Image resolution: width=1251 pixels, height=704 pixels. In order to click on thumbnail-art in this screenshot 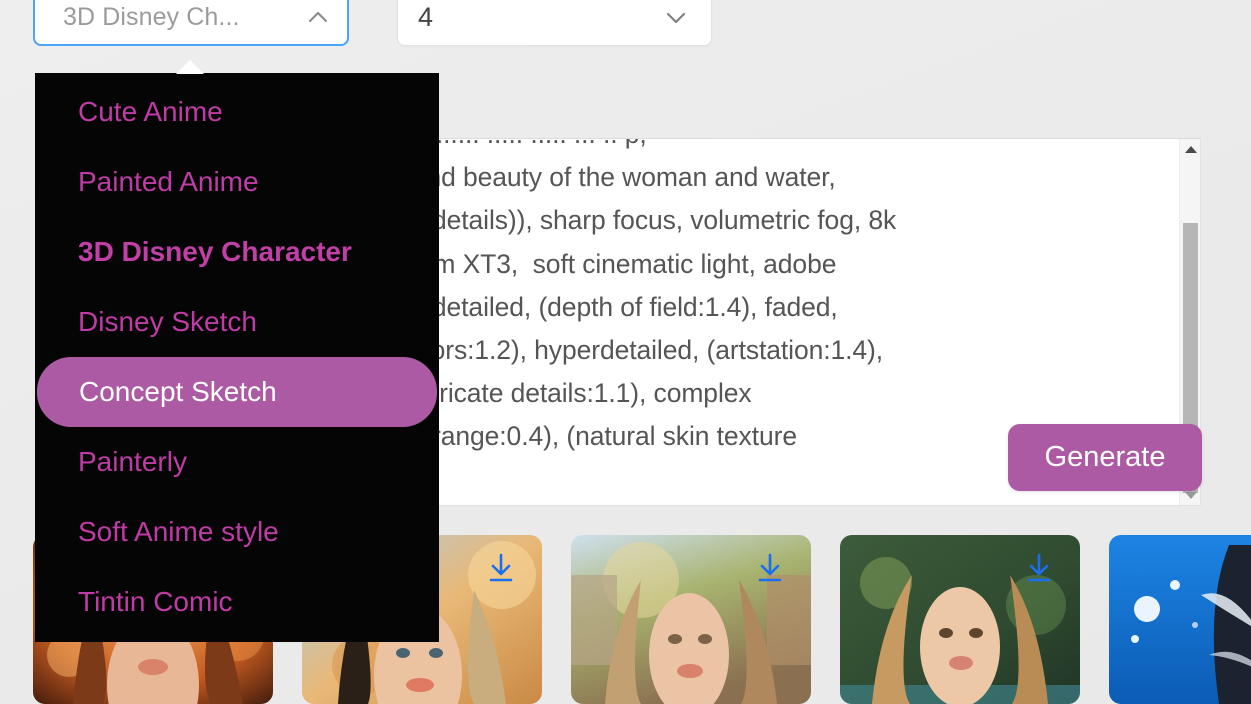, I will do `click(1180, 619)`.